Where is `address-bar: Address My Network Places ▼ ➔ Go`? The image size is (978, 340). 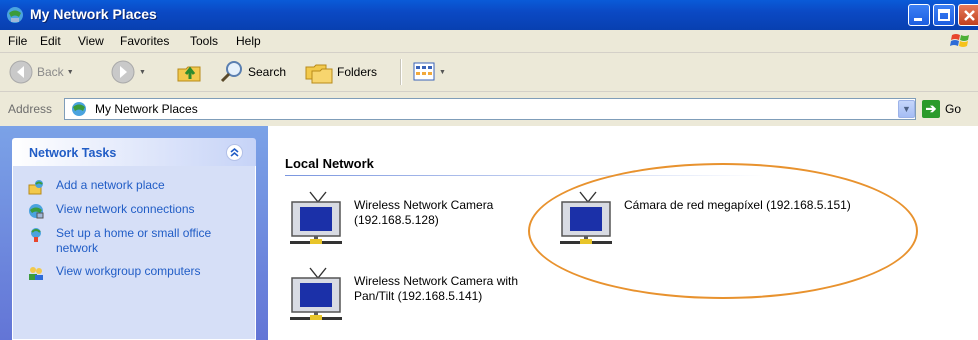
address-bar: Address My Network Places ▼ ➔ Go is located at coordinates (489, 109).